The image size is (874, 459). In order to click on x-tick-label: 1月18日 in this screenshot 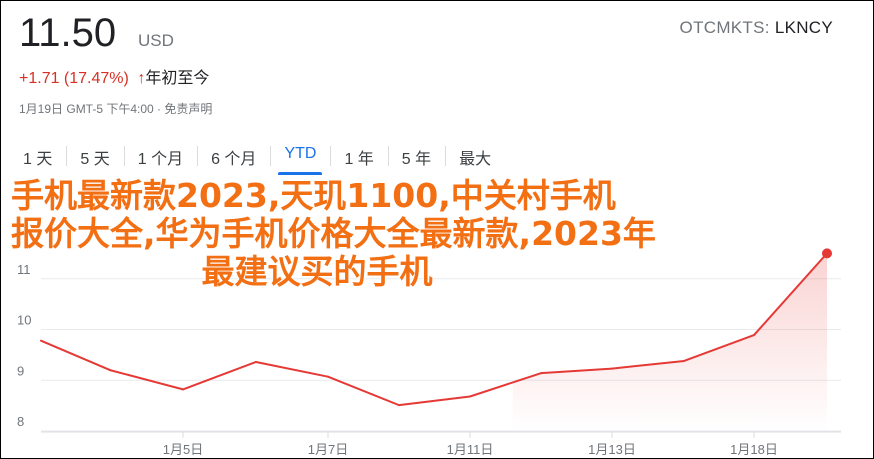, I will do `click(754, 449)`.